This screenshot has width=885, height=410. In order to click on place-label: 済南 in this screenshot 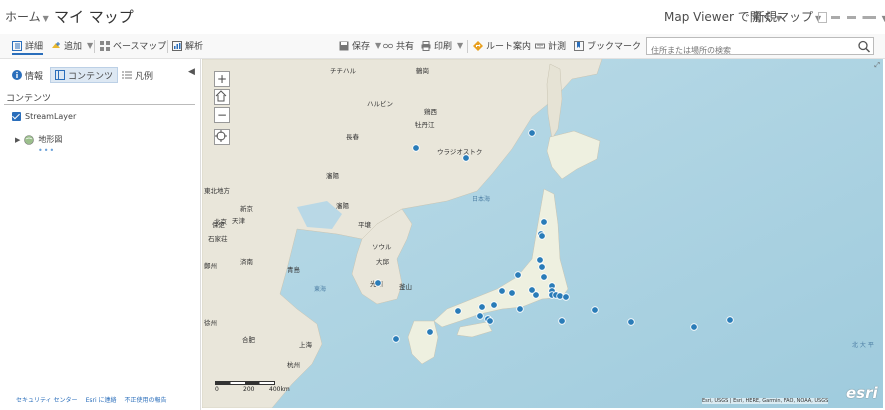, I will do `click(247, 261)`.